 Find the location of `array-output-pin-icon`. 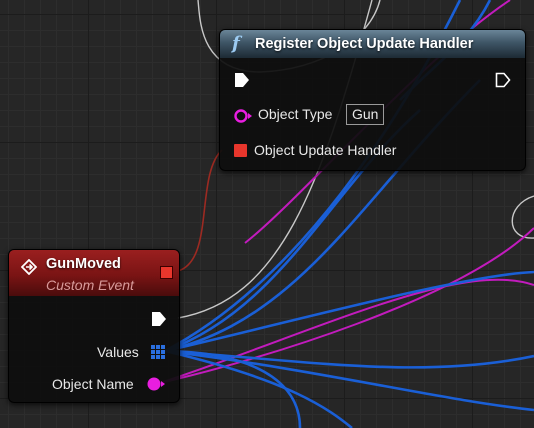

array-output-pin-icon is located at coordinates (158, 352).